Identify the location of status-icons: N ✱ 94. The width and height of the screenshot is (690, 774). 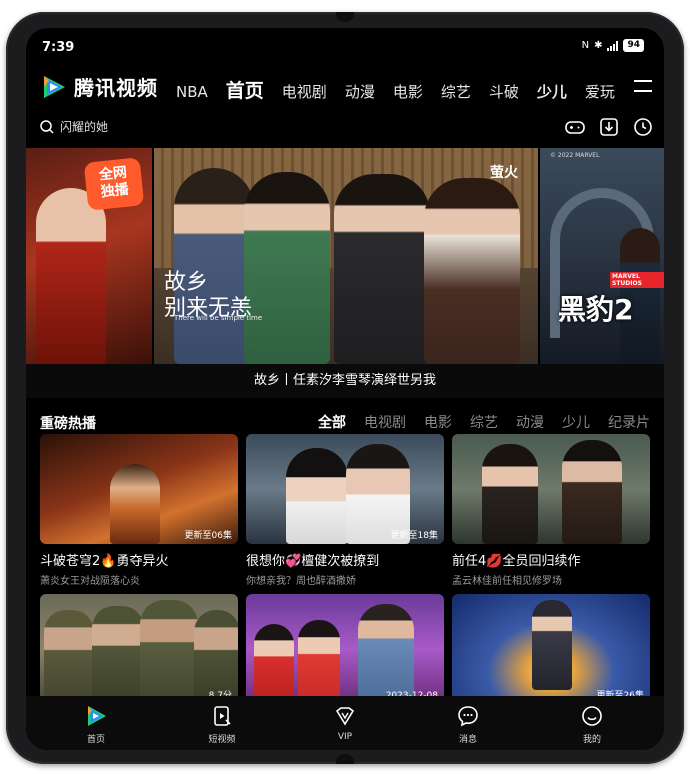
(613, 45).